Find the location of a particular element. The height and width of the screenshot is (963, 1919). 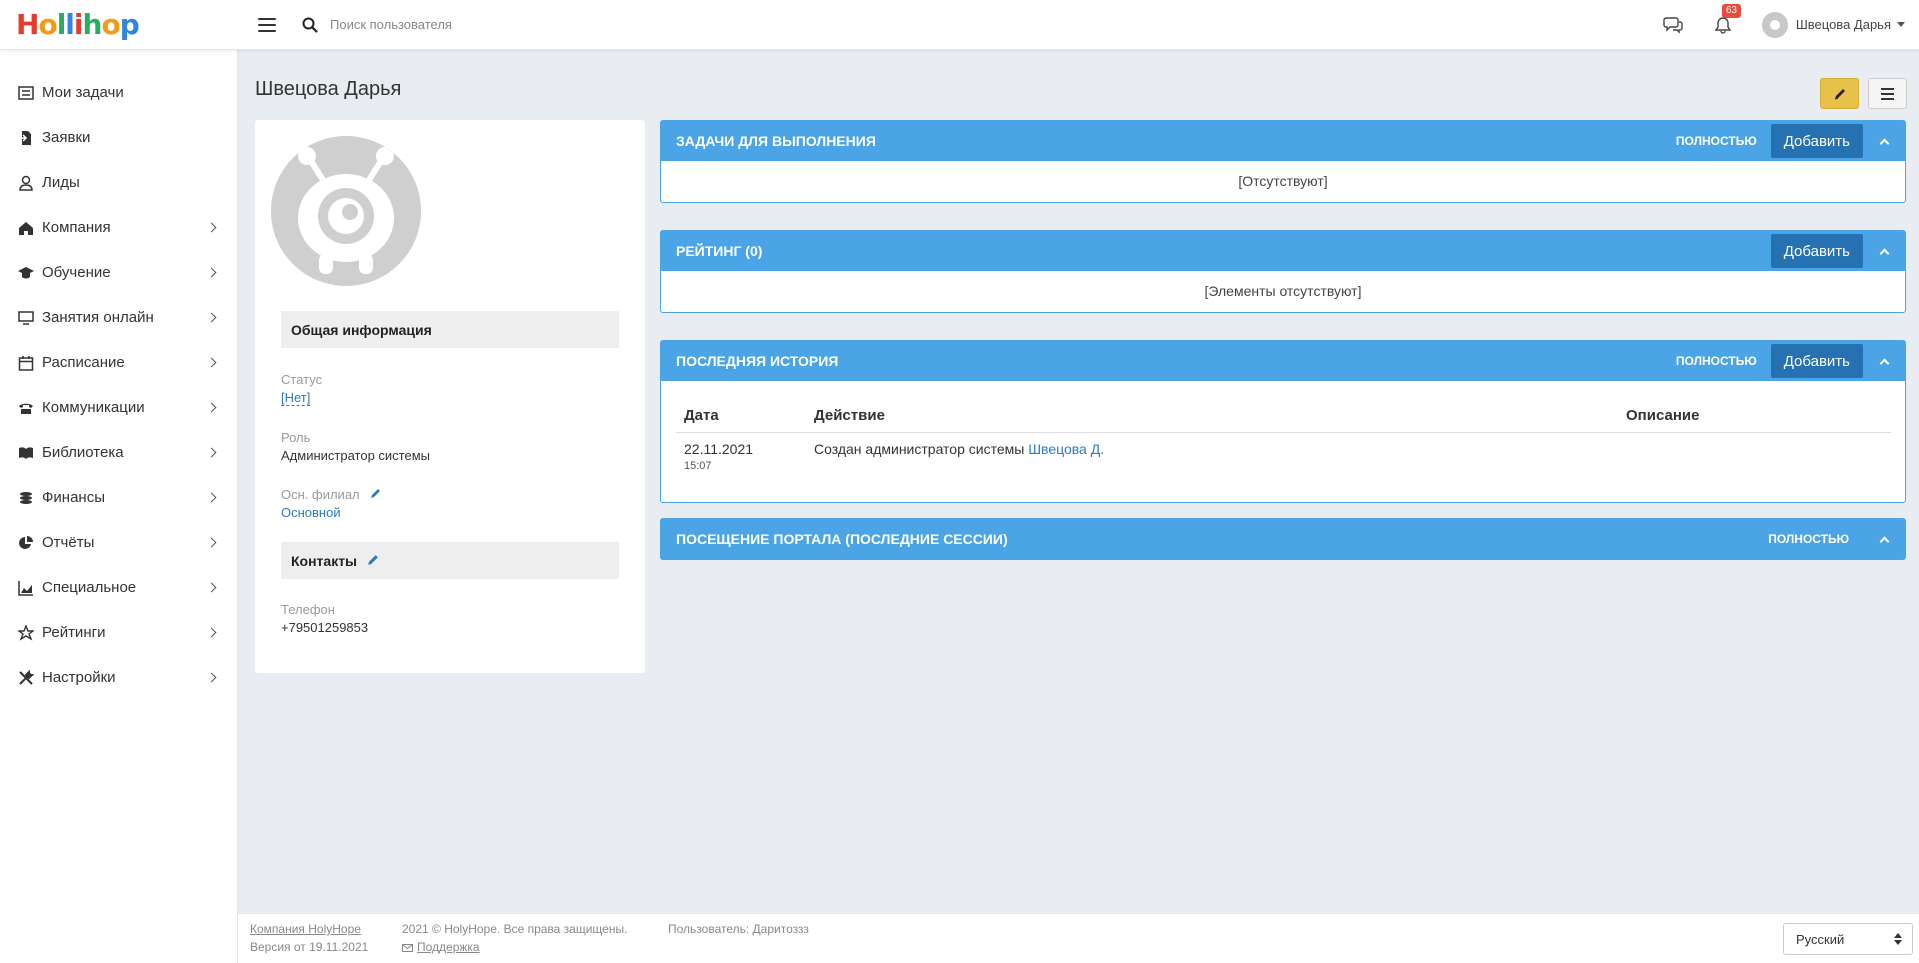

more-menu-button is located at coordinates (1887, 93).